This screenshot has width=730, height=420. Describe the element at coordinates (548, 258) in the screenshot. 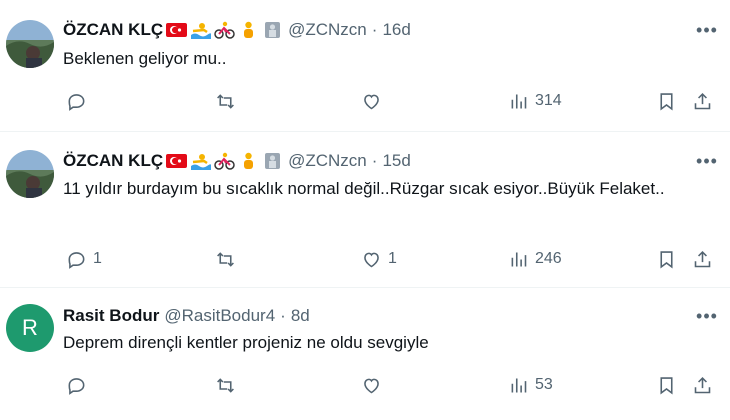

I see `views-count: 246` at that location.